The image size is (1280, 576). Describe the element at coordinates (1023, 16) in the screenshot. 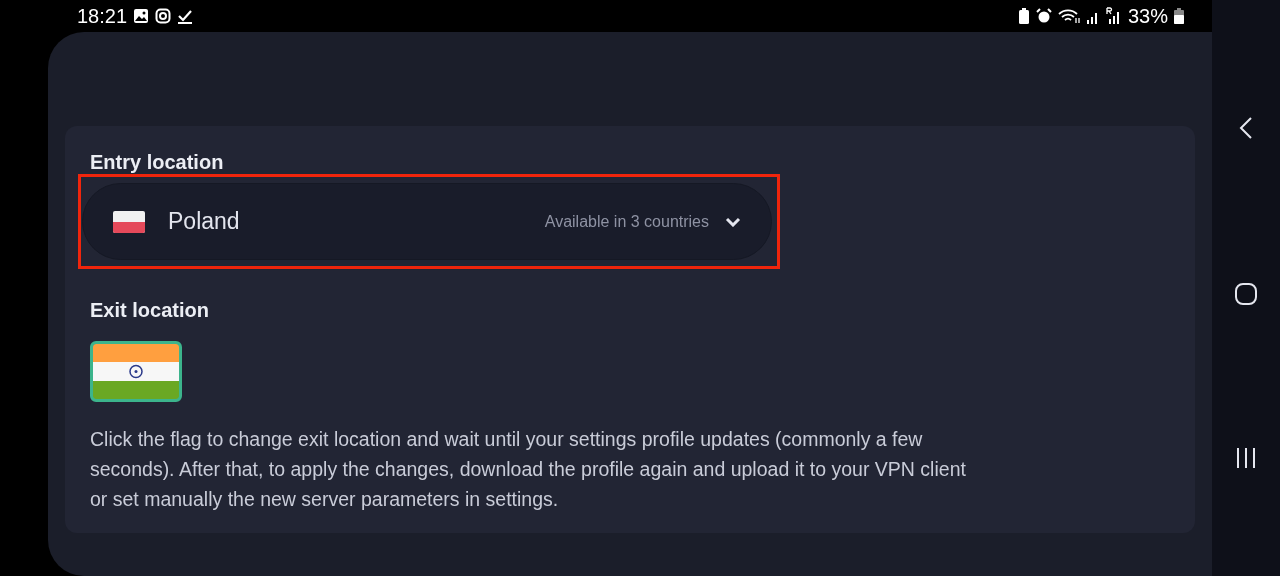

I see `battery-saver-icon` at that location.